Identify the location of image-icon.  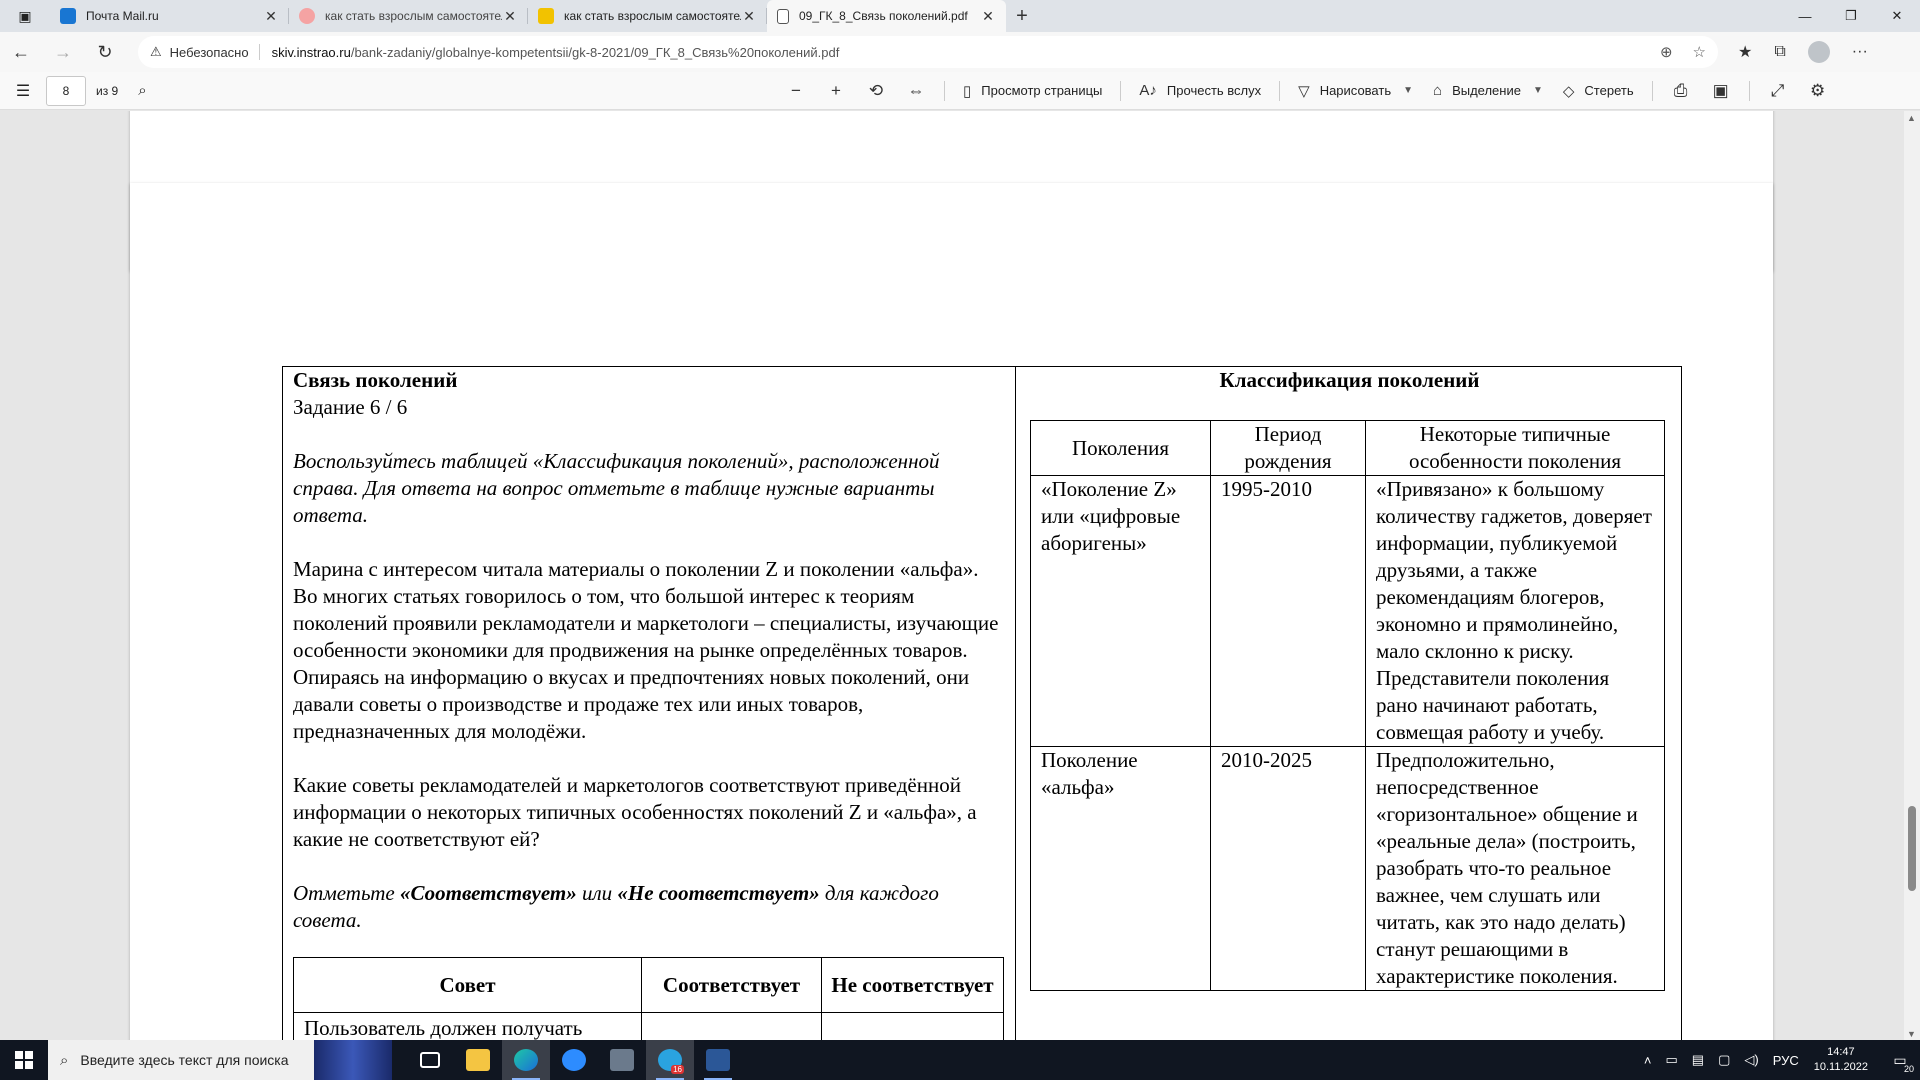
(546, 16).